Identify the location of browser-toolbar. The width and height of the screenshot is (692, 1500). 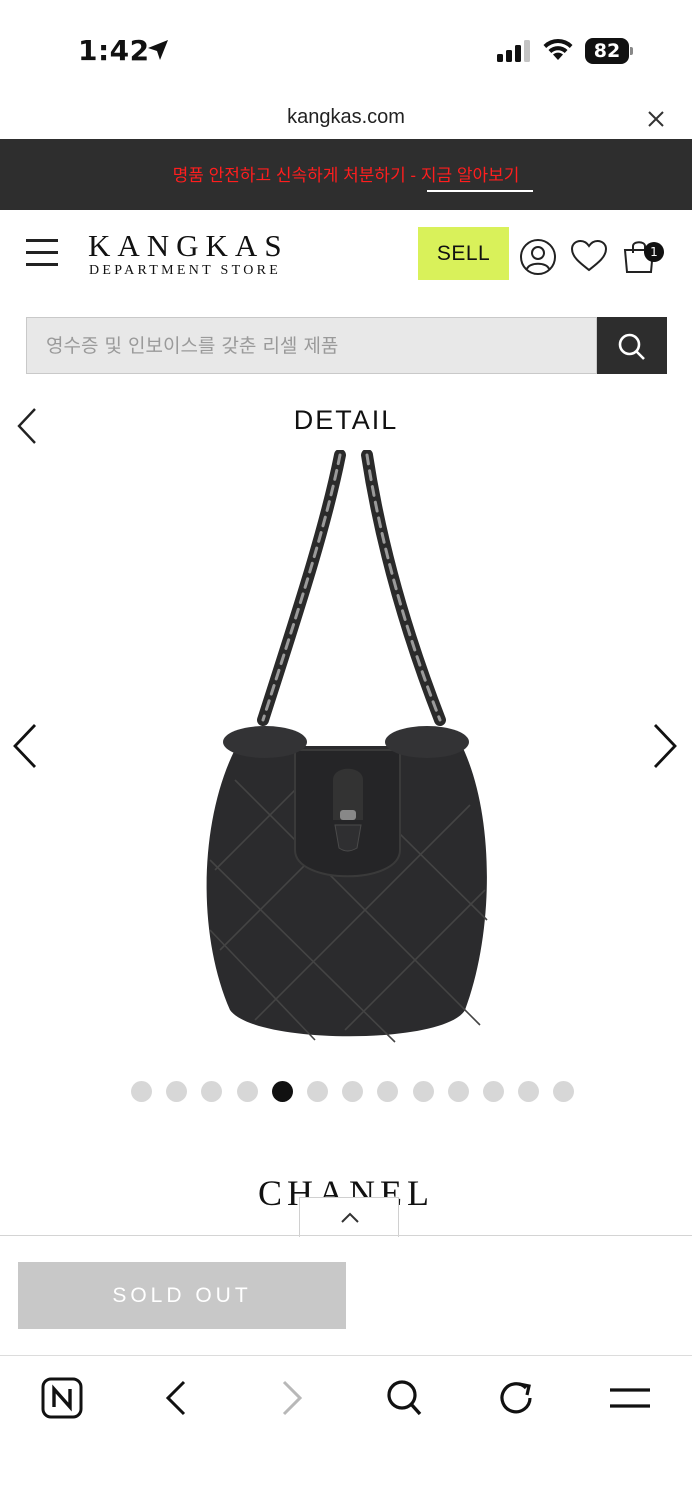
(346, 1428).